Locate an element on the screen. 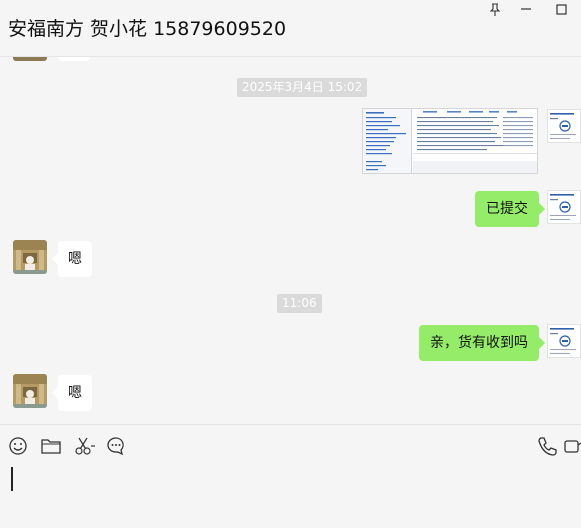  partial-avatar is located at coordinates (30, 59).